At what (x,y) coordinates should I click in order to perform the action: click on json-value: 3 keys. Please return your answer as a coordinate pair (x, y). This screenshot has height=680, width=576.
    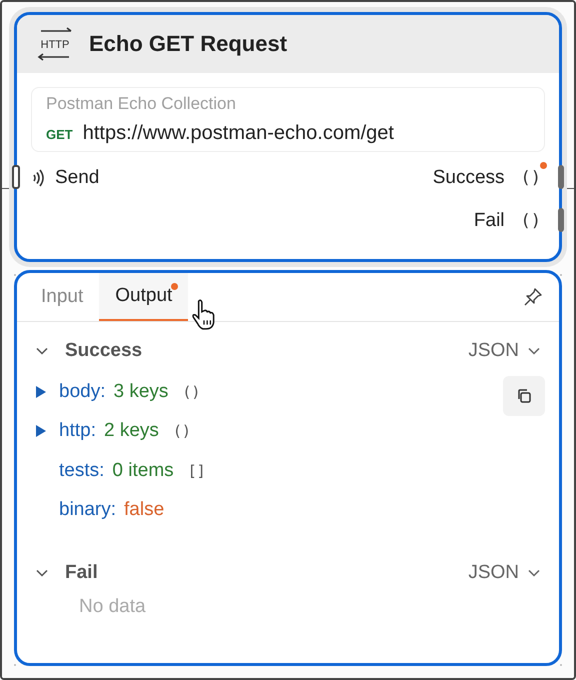
    Looking at the image, I should click on (140, 391).